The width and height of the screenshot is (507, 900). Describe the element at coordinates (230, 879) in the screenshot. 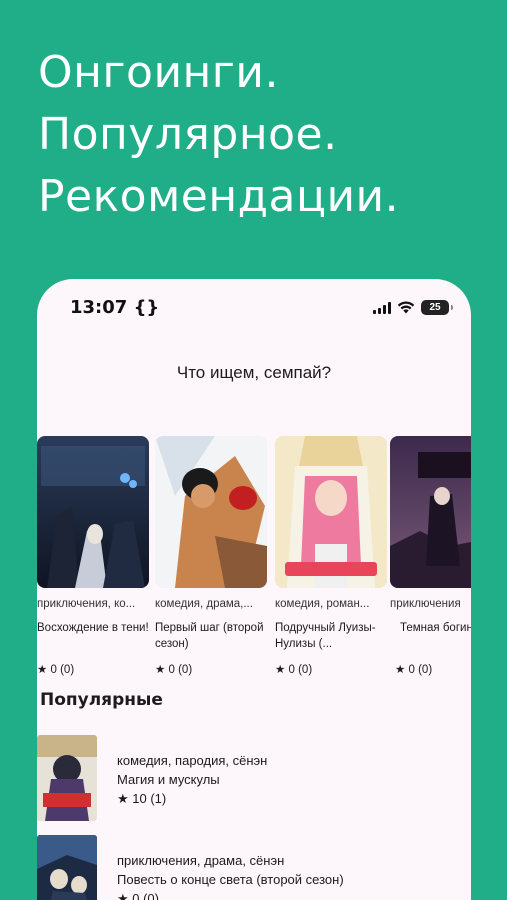

I see `list-title: Повесть о конце света (второй сезон)` at that location.